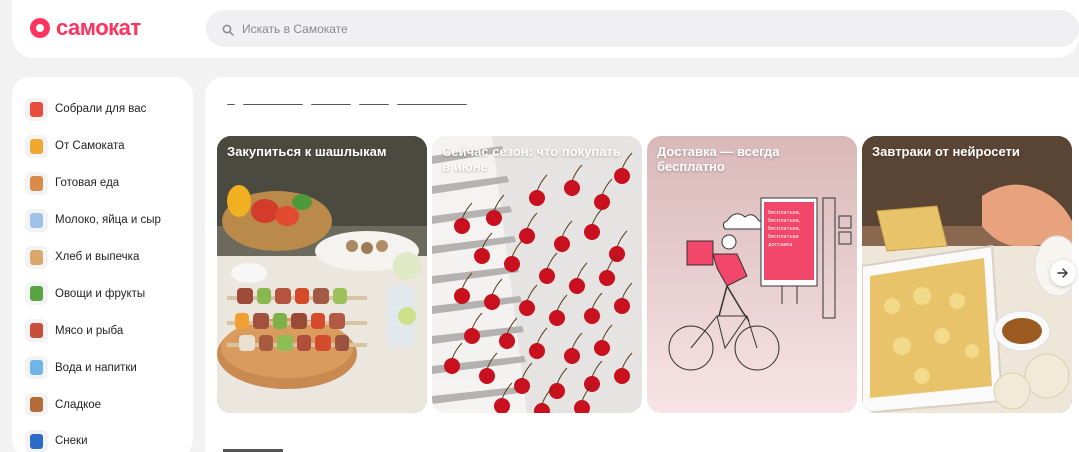  I want to click on story-title: Сейчас сезон: что покупать в июне, so click(531, 159).